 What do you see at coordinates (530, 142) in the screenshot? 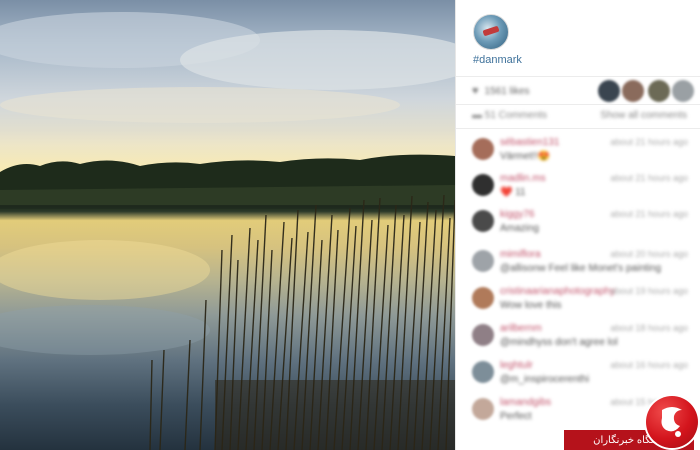
I see `comment-username: sébastien131` at bounding box center [530, 142].